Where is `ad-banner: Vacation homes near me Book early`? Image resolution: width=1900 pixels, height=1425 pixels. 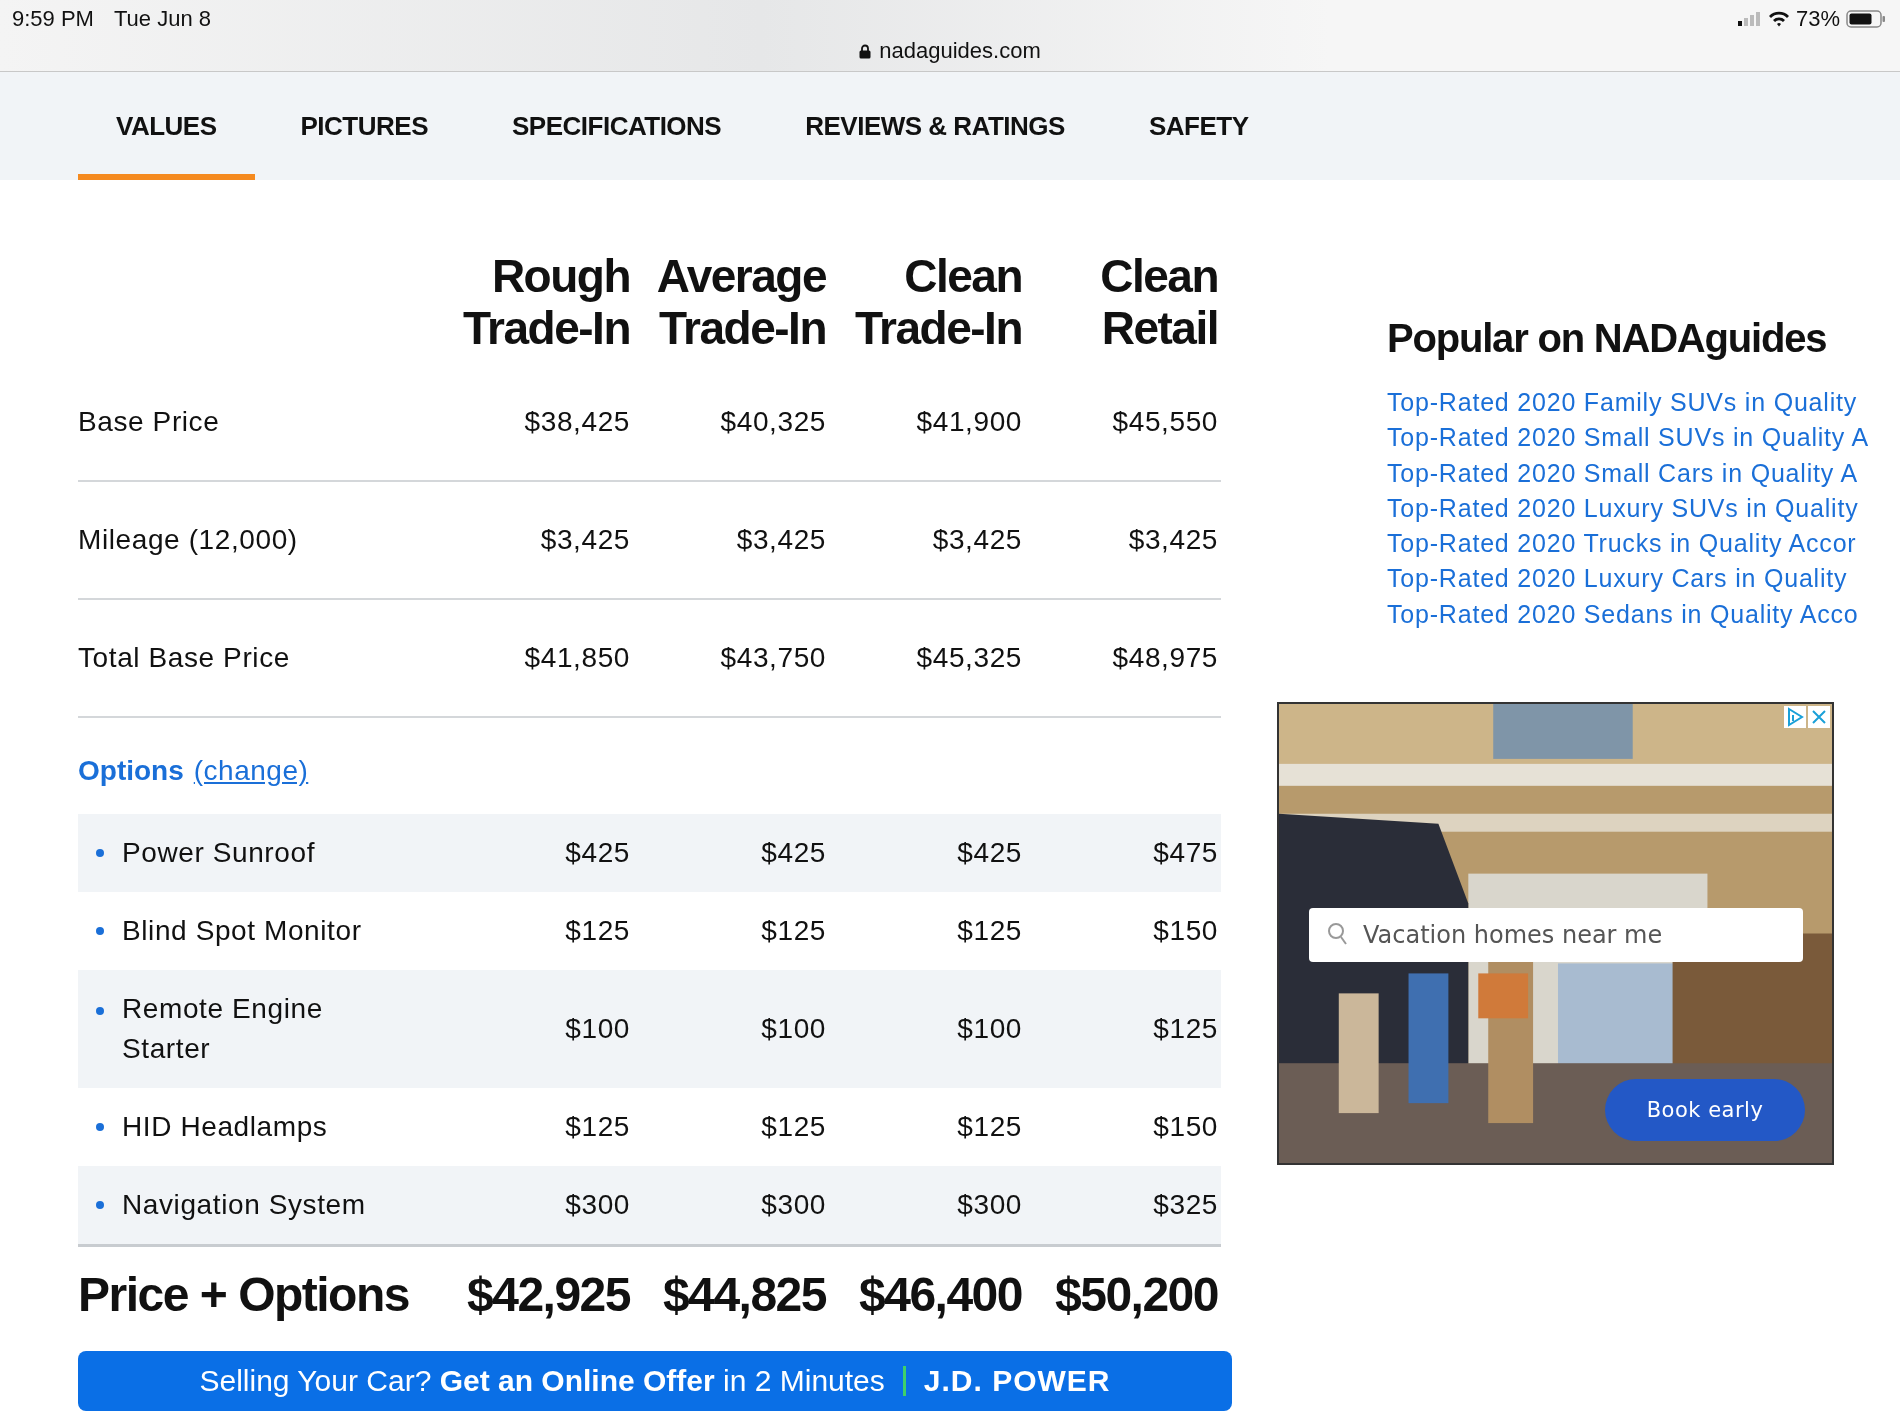 ad-banner: Vacation homes near me Book early is located at coordinates (1555, 934).